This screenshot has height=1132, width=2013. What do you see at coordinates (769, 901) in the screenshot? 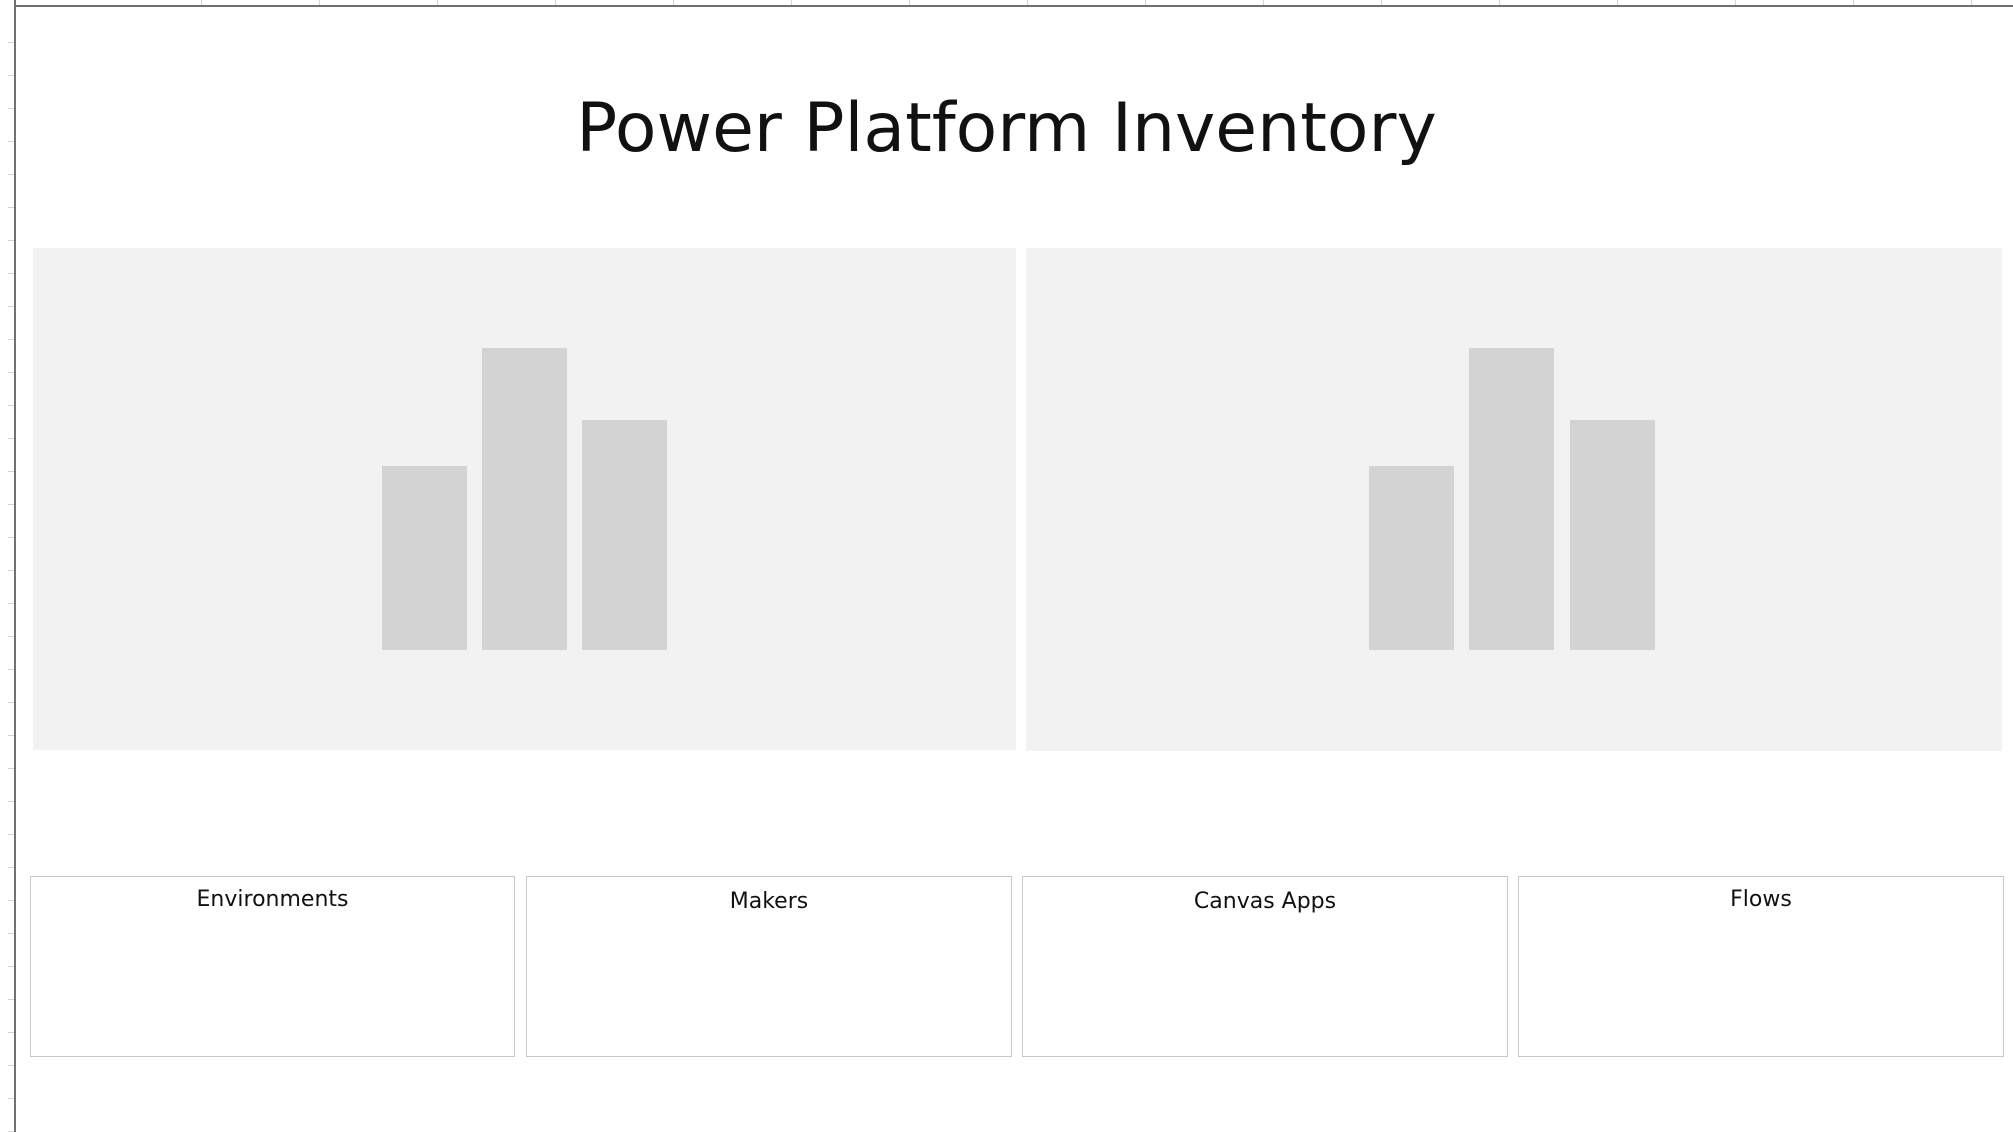
I see `card-title-makers: Makers` at bounding box center [769, 901].